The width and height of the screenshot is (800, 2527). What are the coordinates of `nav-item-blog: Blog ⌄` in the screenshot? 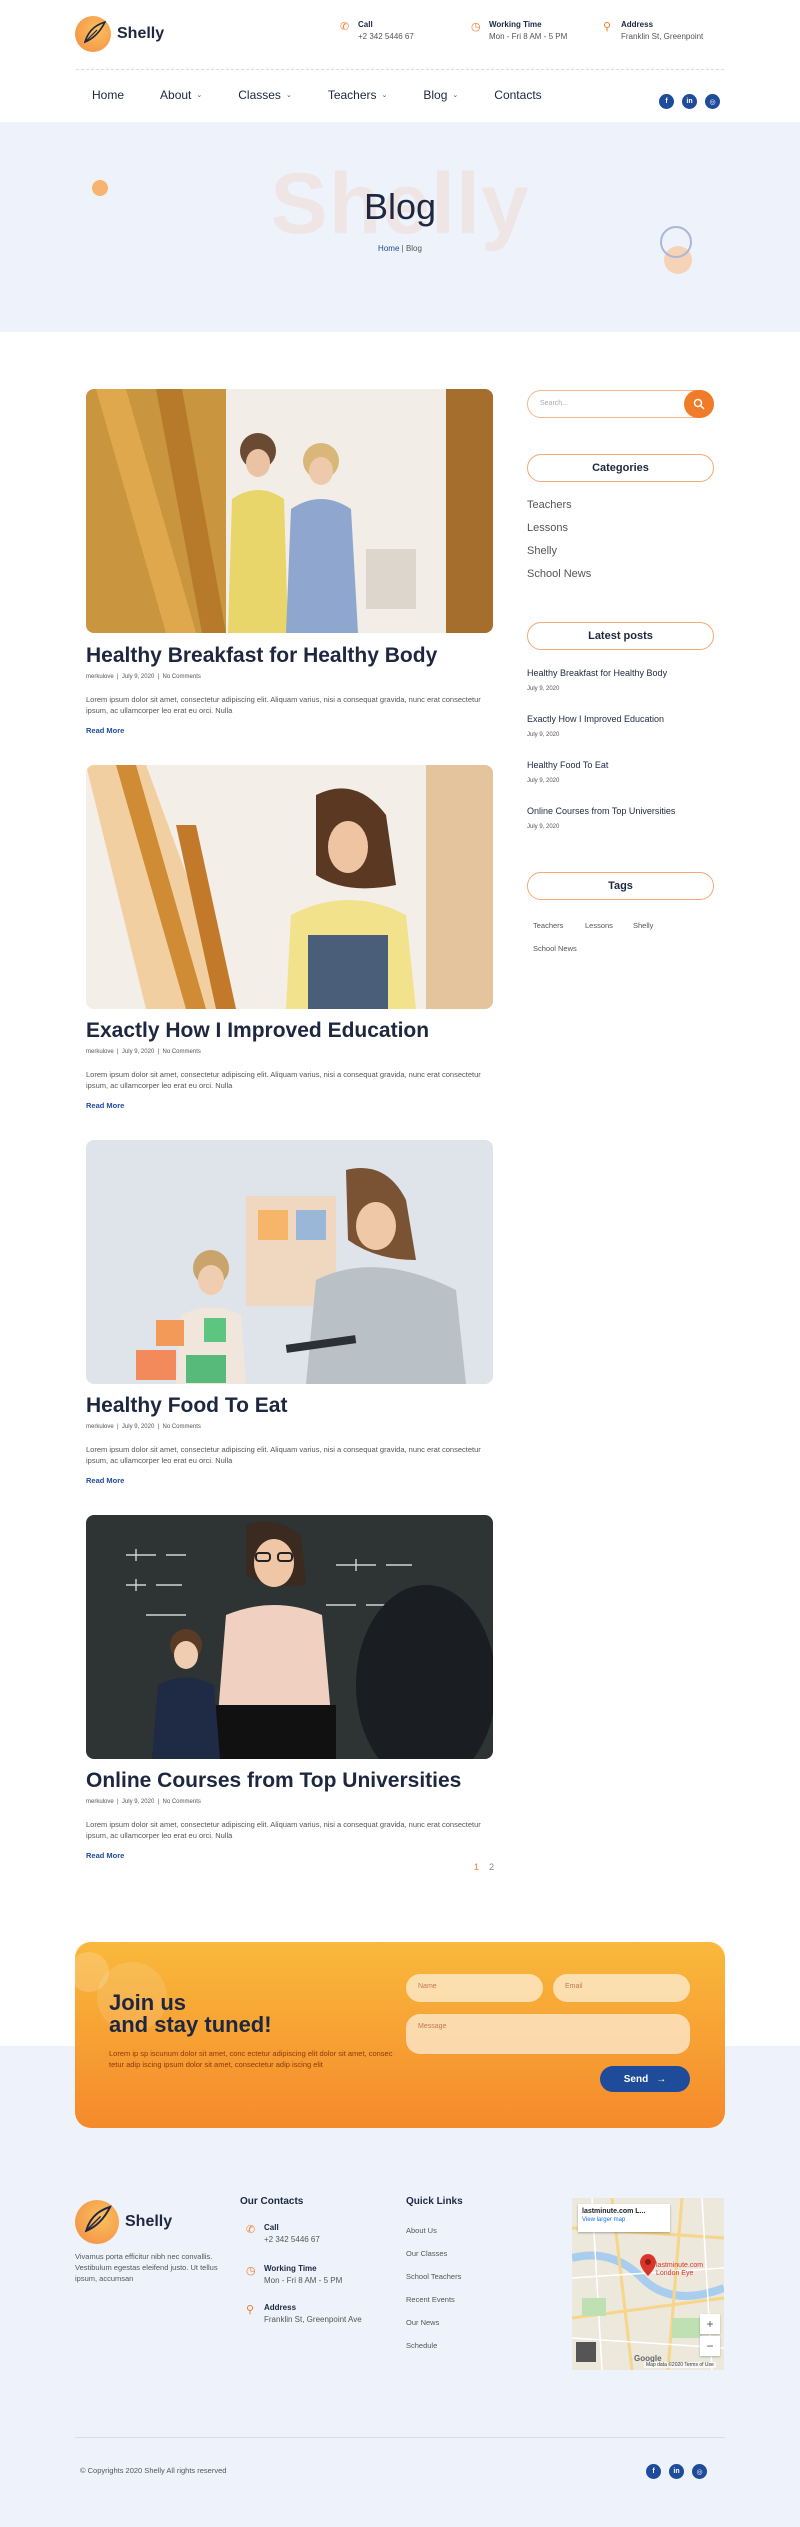 It's located at (440, 95).